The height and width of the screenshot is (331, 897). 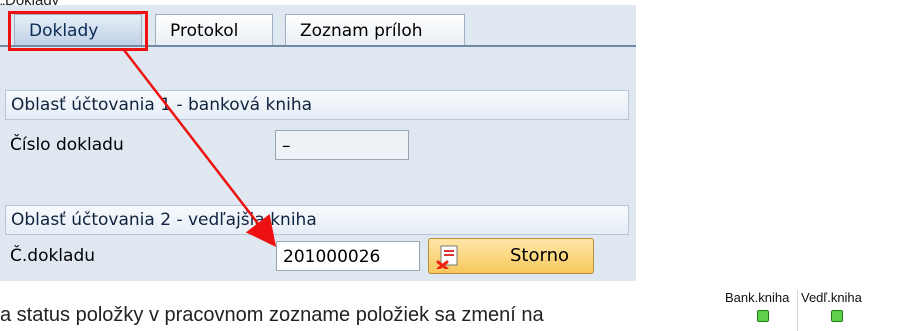 I want to click on status-header-bank: Bank.kniha, so click(x=757, y=297).